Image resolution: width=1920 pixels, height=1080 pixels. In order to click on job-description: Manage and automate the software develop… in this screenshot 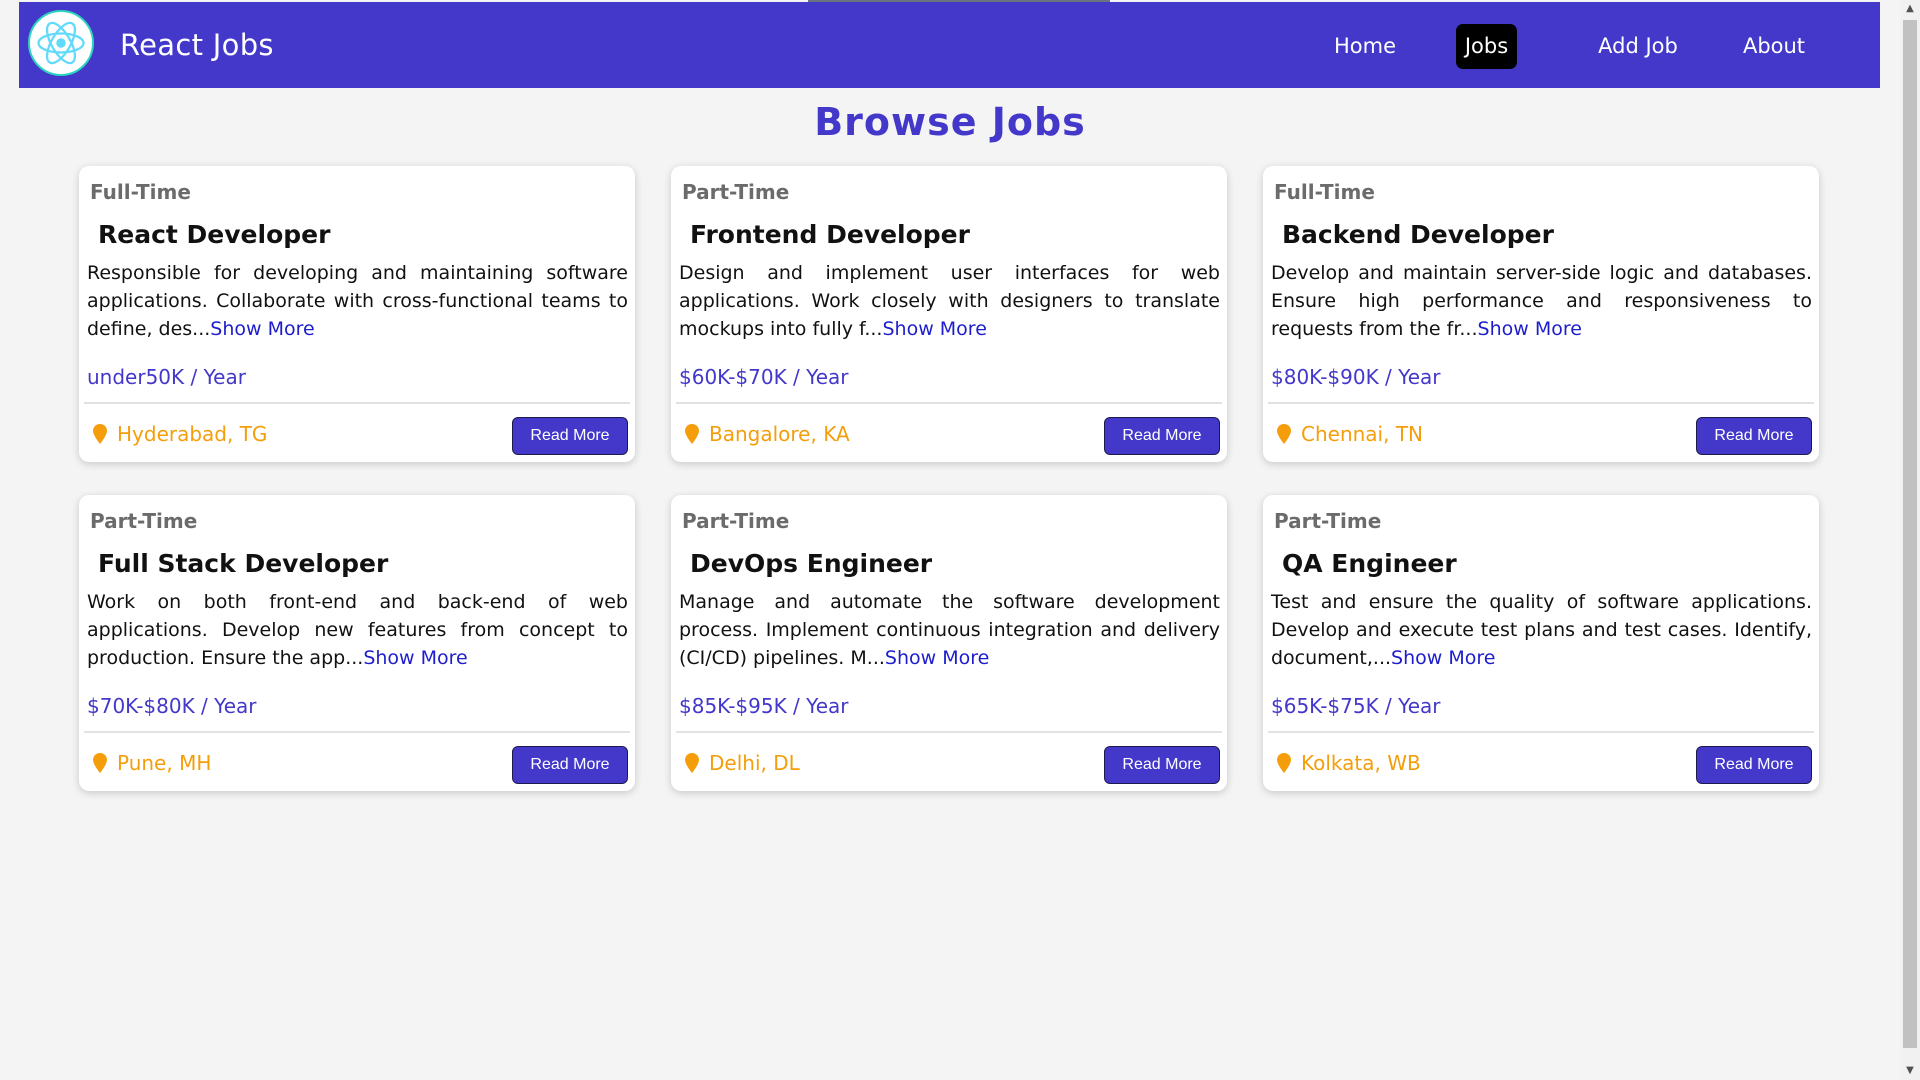, I will do `click(949, 630)`.